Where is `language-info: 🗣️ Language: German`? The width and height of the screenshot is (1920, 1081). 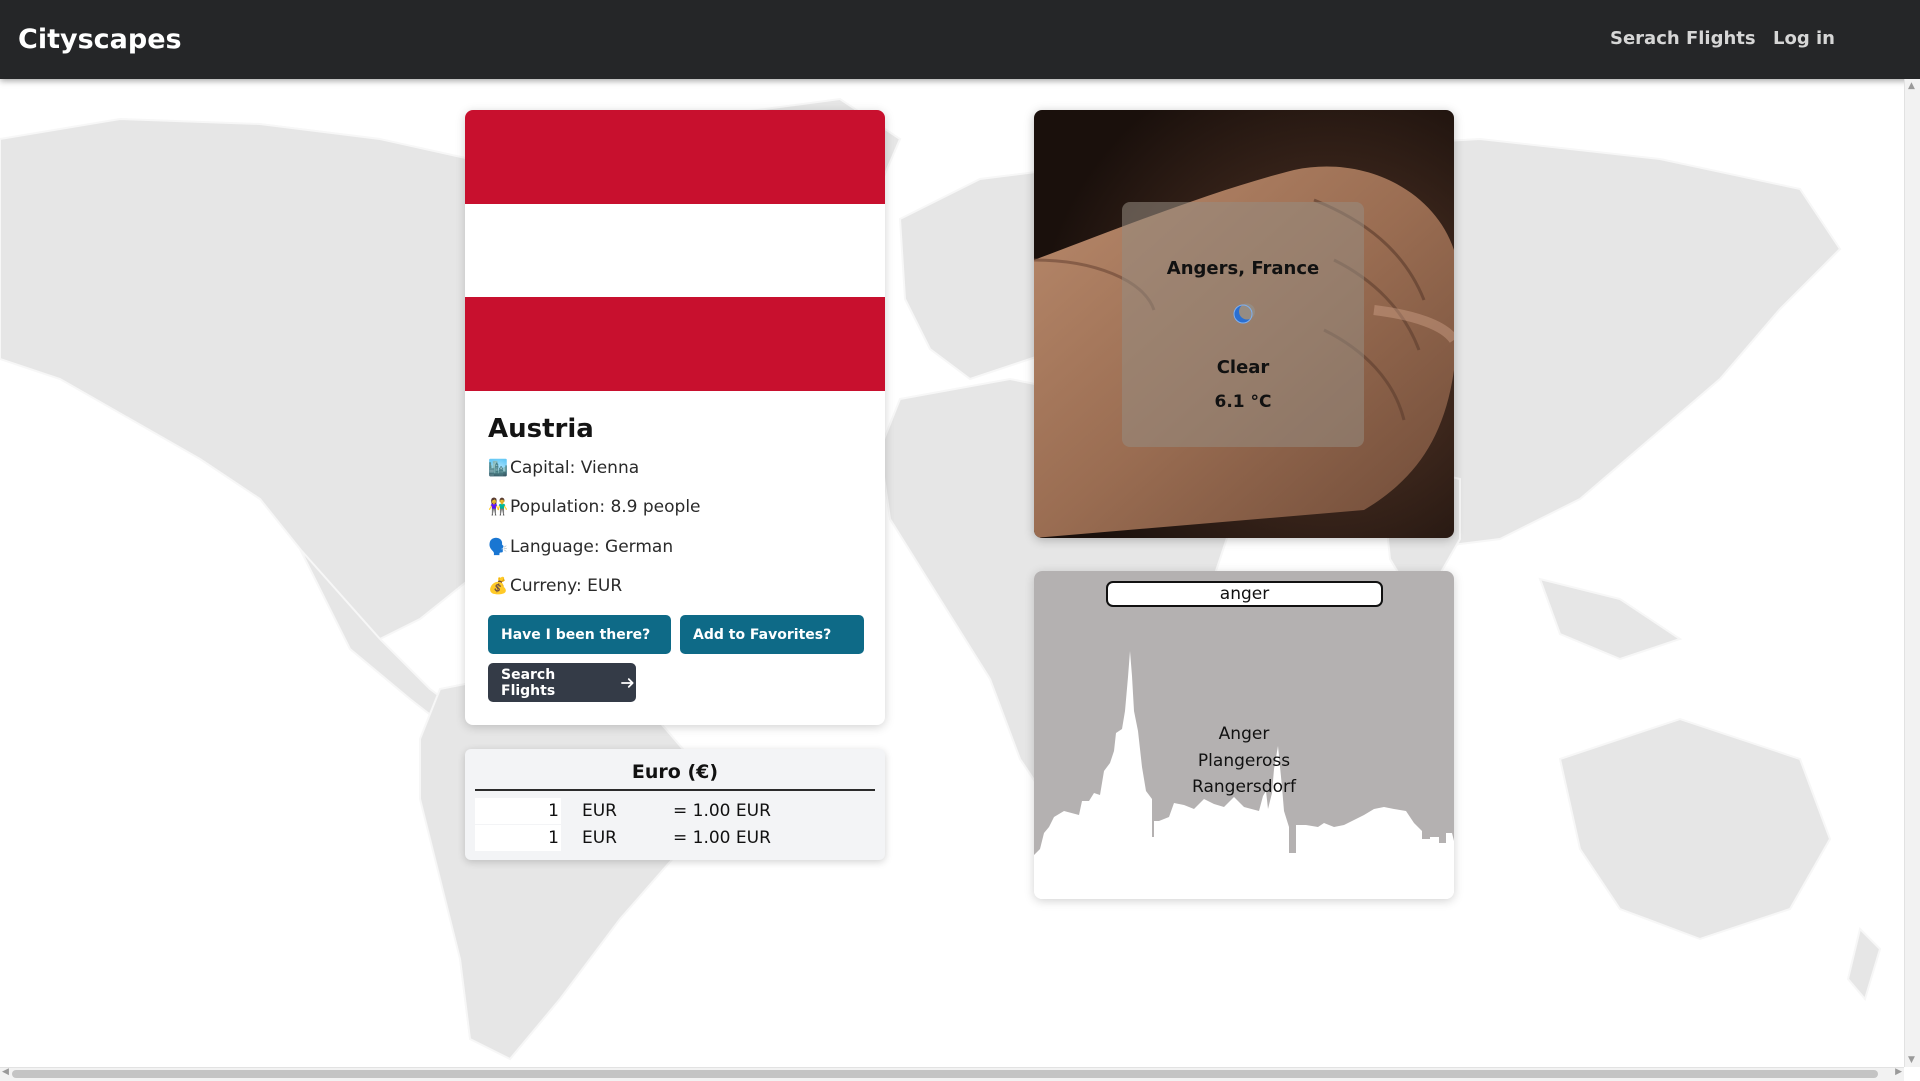 language-info: 🗣️ Language: German is located at coordinates (580, 547).